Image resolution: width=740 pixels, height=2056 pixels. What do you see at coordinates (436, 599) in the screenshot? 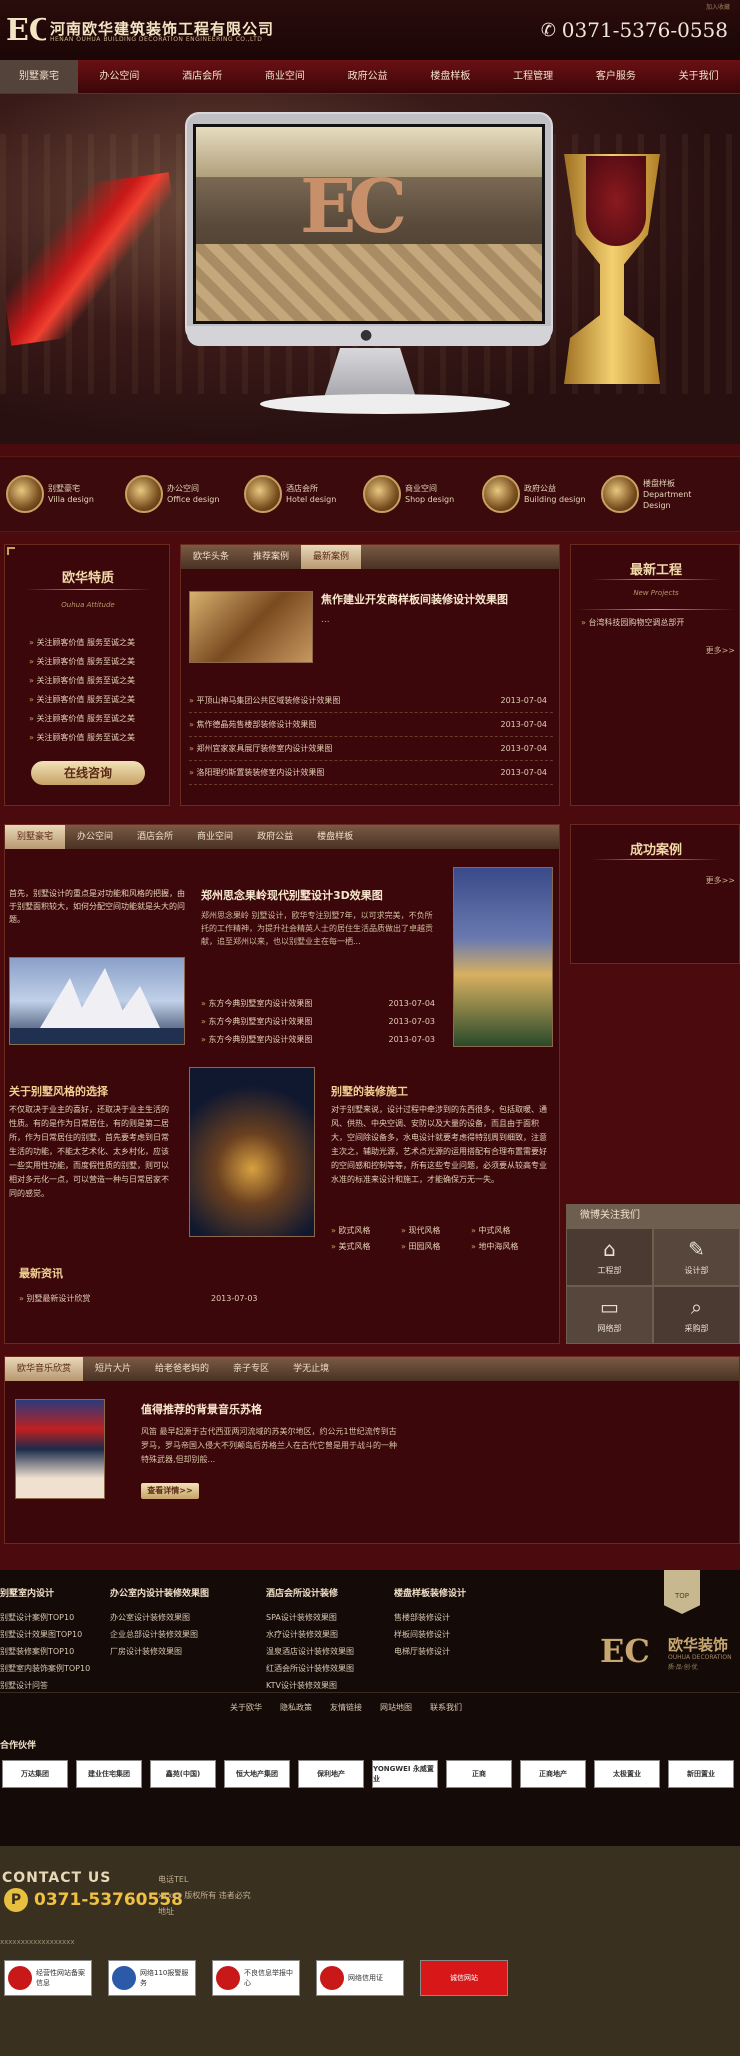
I see `news-headline: 焦作建业开发商样板间装修设计效果图` at bounding box center [436, 599].